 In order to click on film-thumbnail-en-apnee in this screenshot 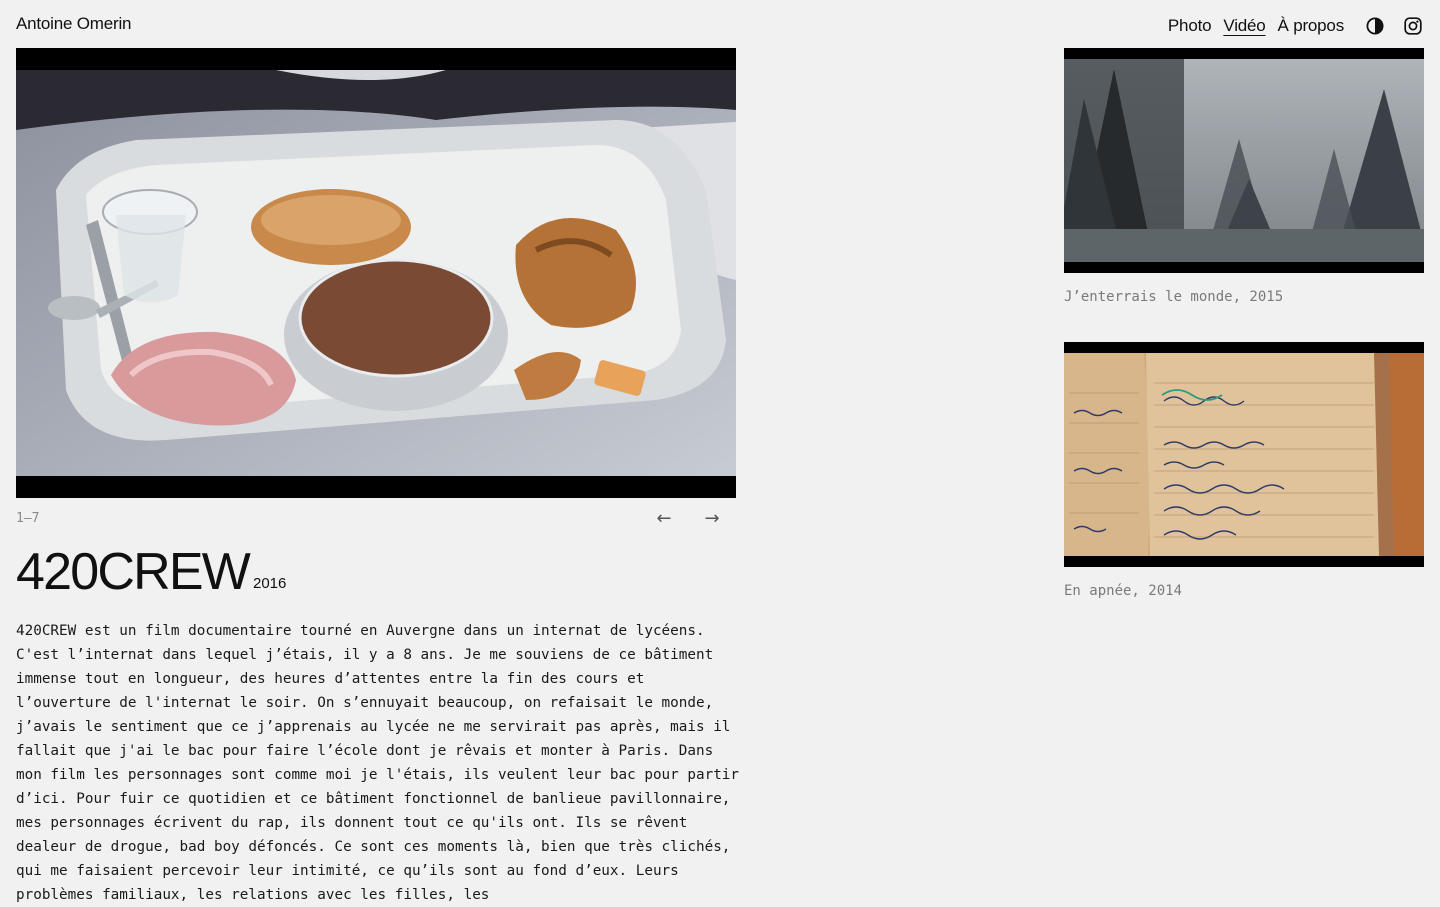, I will do `click(1244, 454)`.